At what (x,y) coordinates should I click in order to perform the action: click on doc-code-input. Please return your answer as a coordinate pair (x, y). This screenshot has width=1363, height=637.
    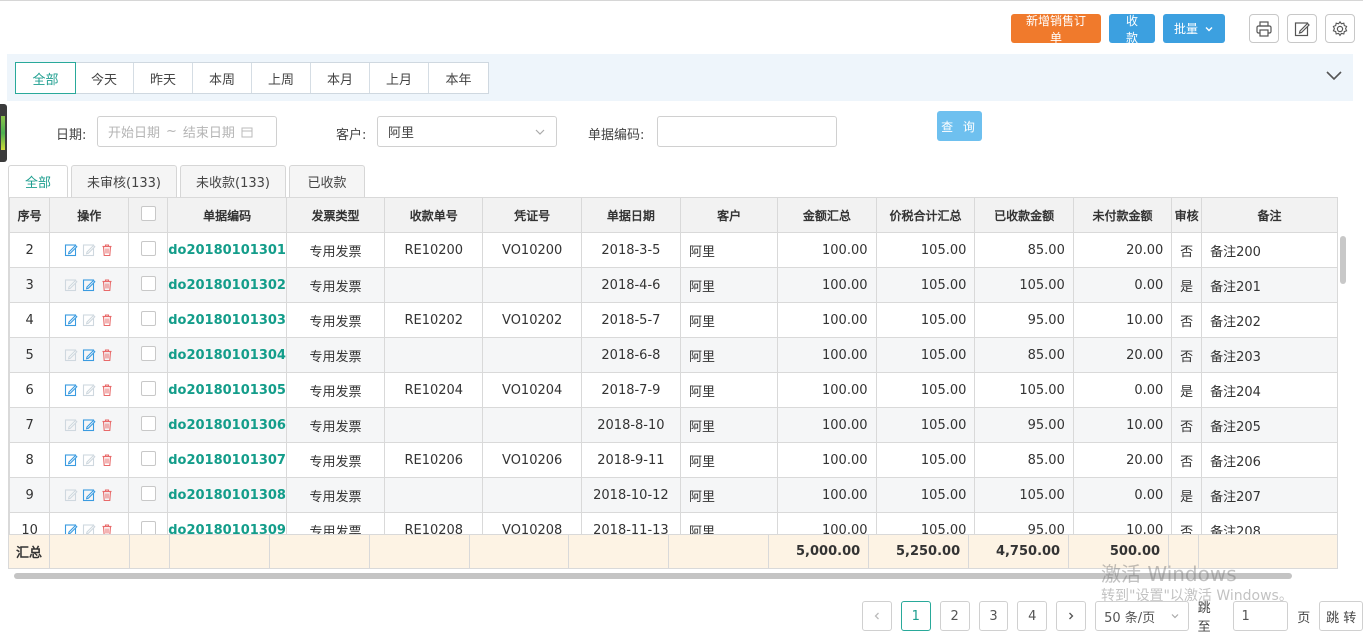
    Looking at the image, I should click on (747, 131).